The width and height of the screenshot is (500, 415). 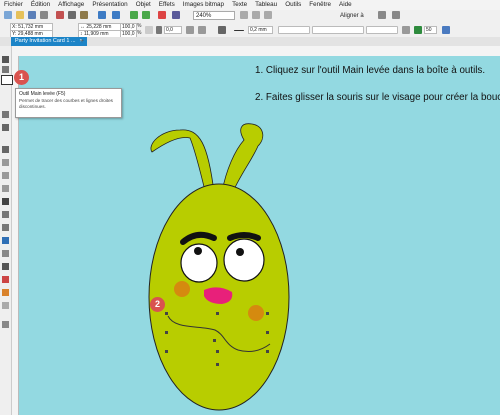 I want to click on right-cheek, so click(x=256, y=313).